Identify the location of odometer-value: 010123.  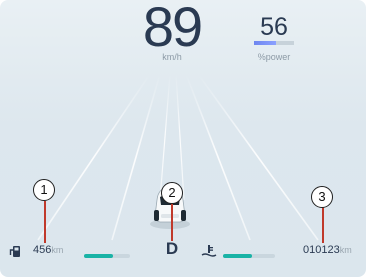
(321, 250).